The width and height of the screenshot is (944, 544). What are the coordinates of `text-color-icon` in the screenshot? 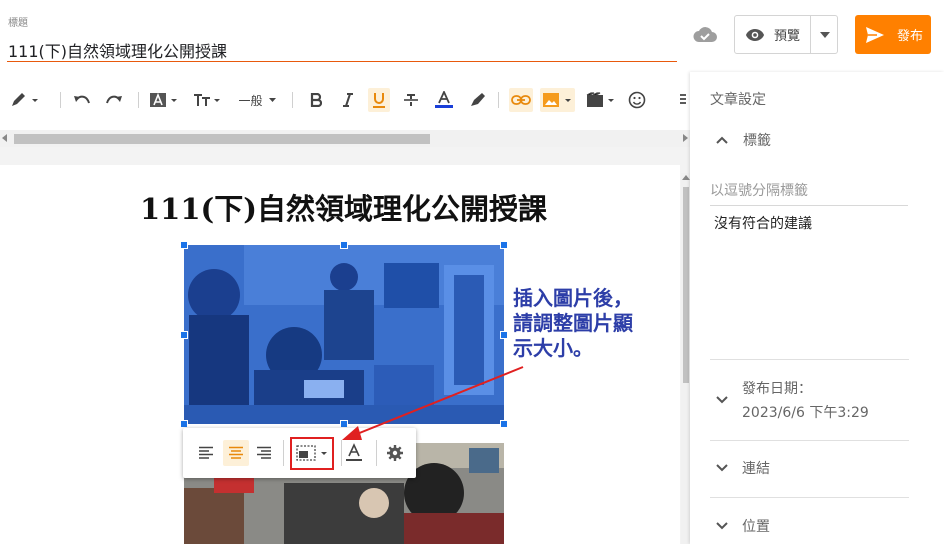 It's located at (444, 99).